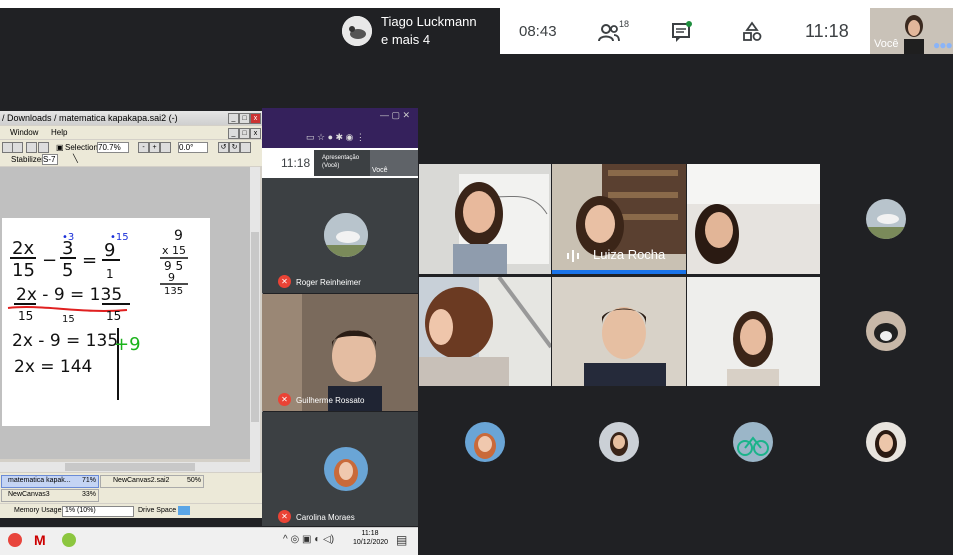 The image size is (953, 555). I want to click on canvas-tab: NewCanvas3 33%, so click(50, 495).